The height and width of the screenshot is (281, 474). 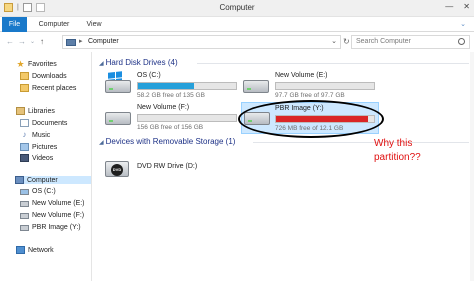 What do you see at coordinates (457, 6) in the screenshot?
I see `window-controls: — ✕` at bounding box center [457, 6].